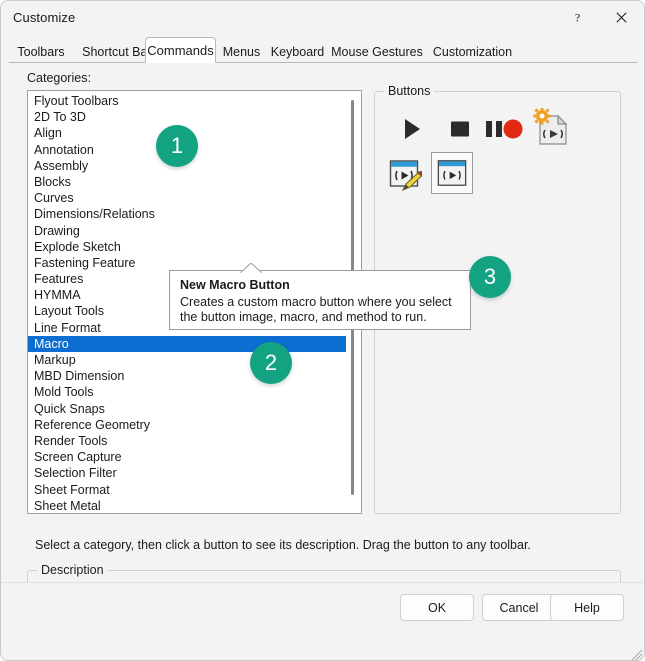 This screenshot has width=645, height=661. I want to click on resize-grip, so click(637, 654).